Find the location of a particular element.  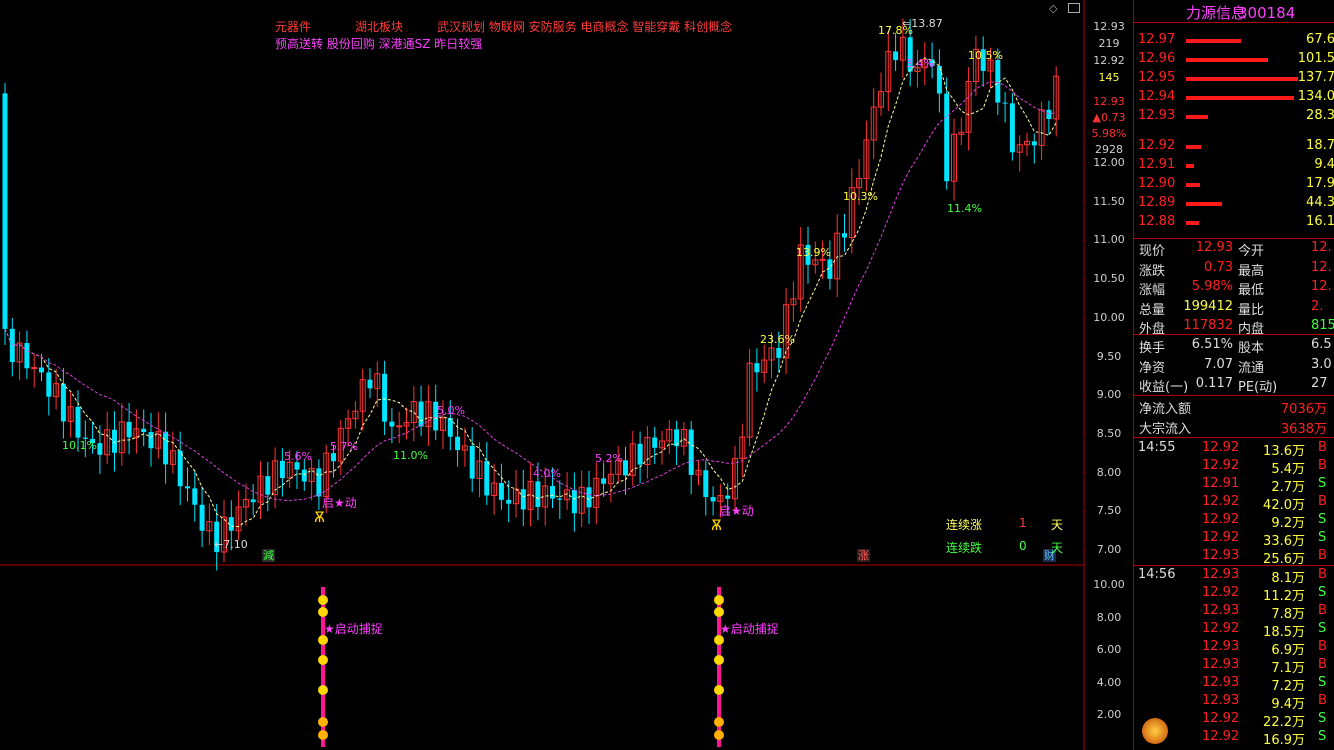

tick-time: 14:56 is located at coordinates (1157, 574).